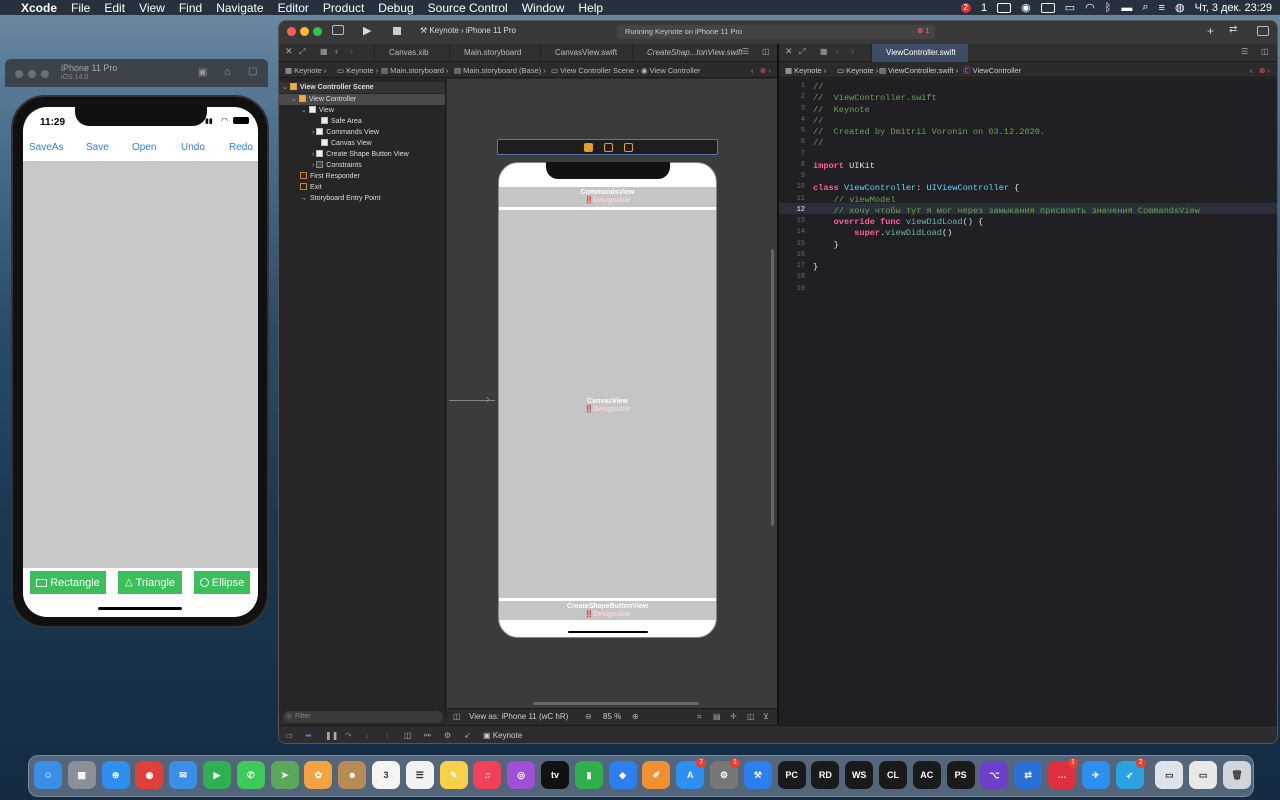  Describe the element at coordinates (419, 775) in the screenshot. I see `dock-reminders-icon: ☰` at that location.